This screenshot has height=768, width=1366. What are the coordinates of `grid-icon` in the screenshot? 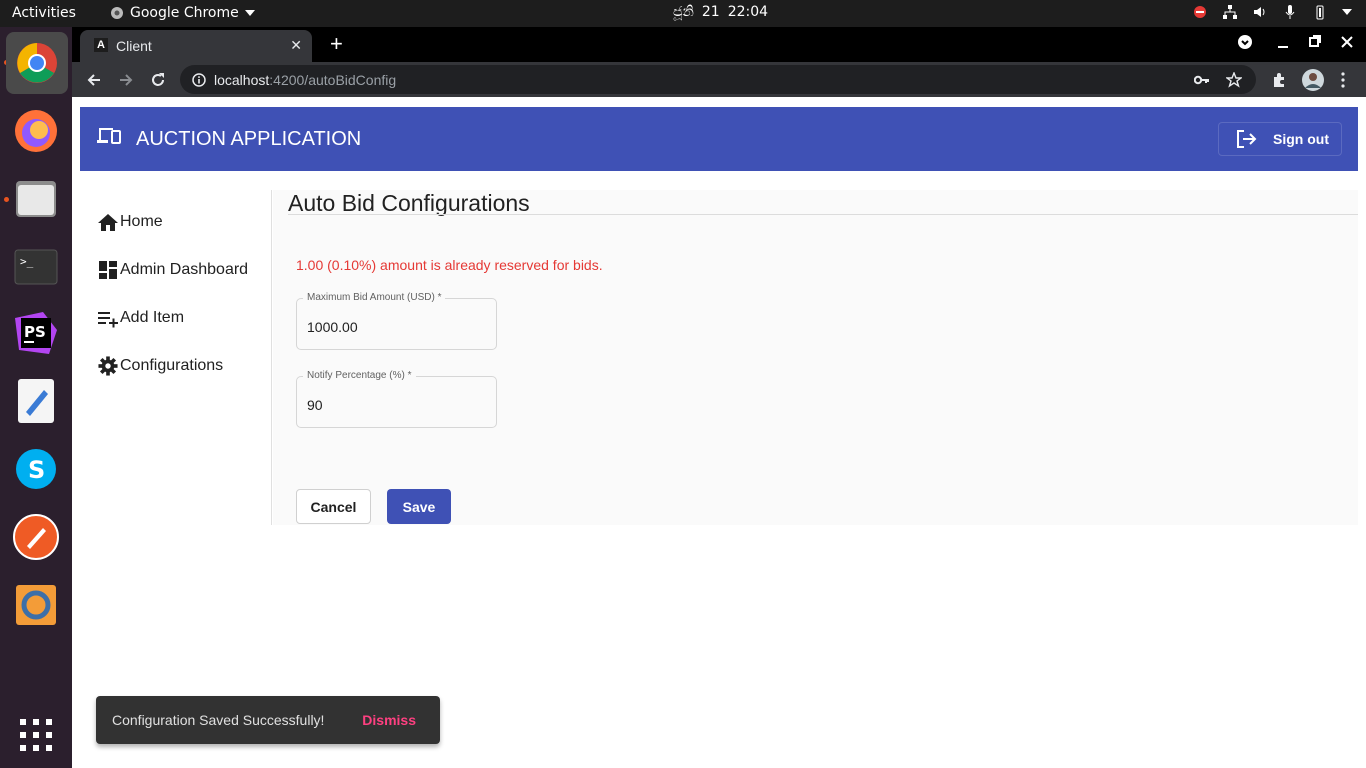 It's located at (36, 735).